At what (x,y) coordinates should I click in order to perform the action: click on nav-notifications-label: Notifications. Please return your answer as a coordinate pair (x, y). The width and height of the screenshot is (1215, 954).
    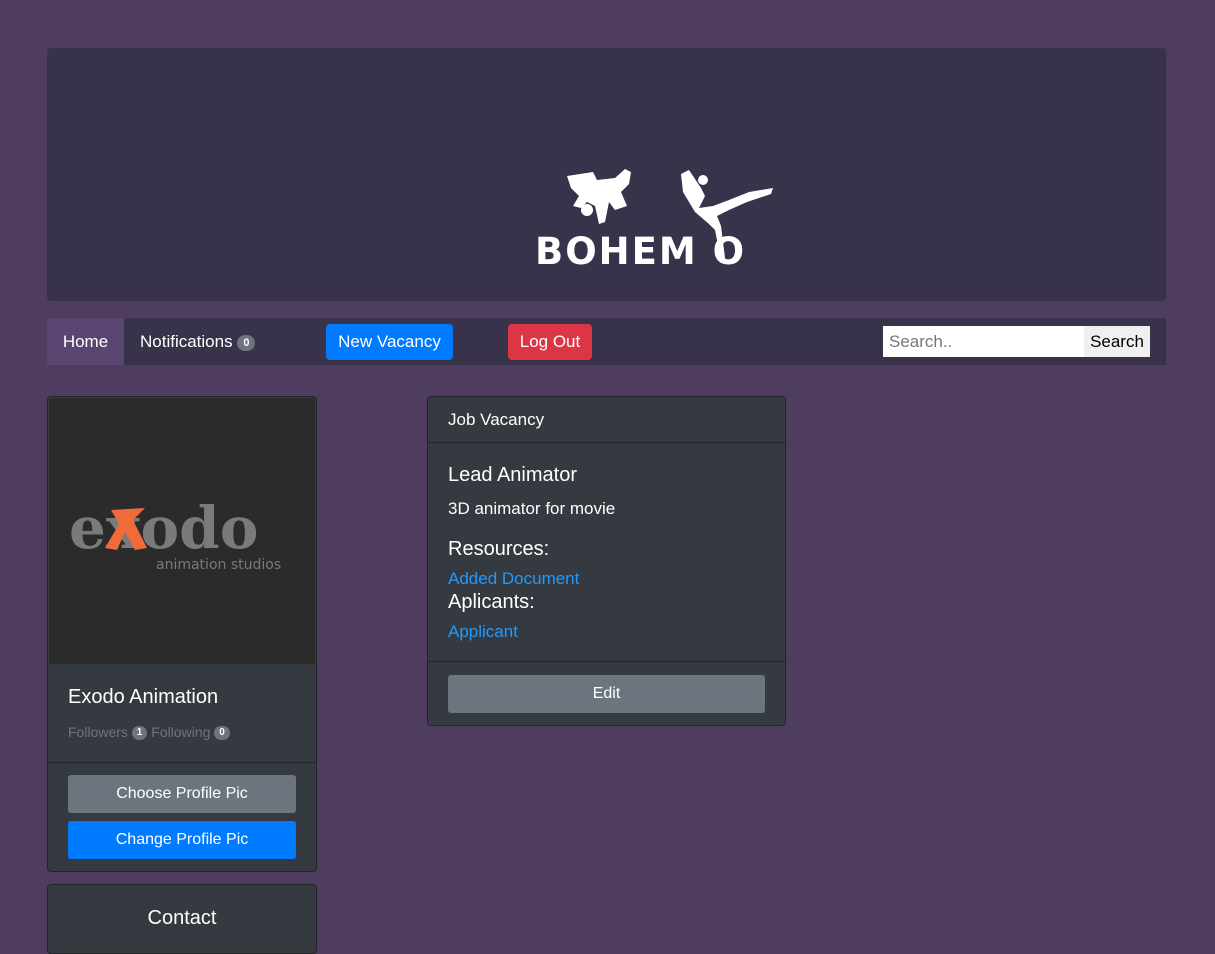
    Looking at the image, I should click on (186, 341).